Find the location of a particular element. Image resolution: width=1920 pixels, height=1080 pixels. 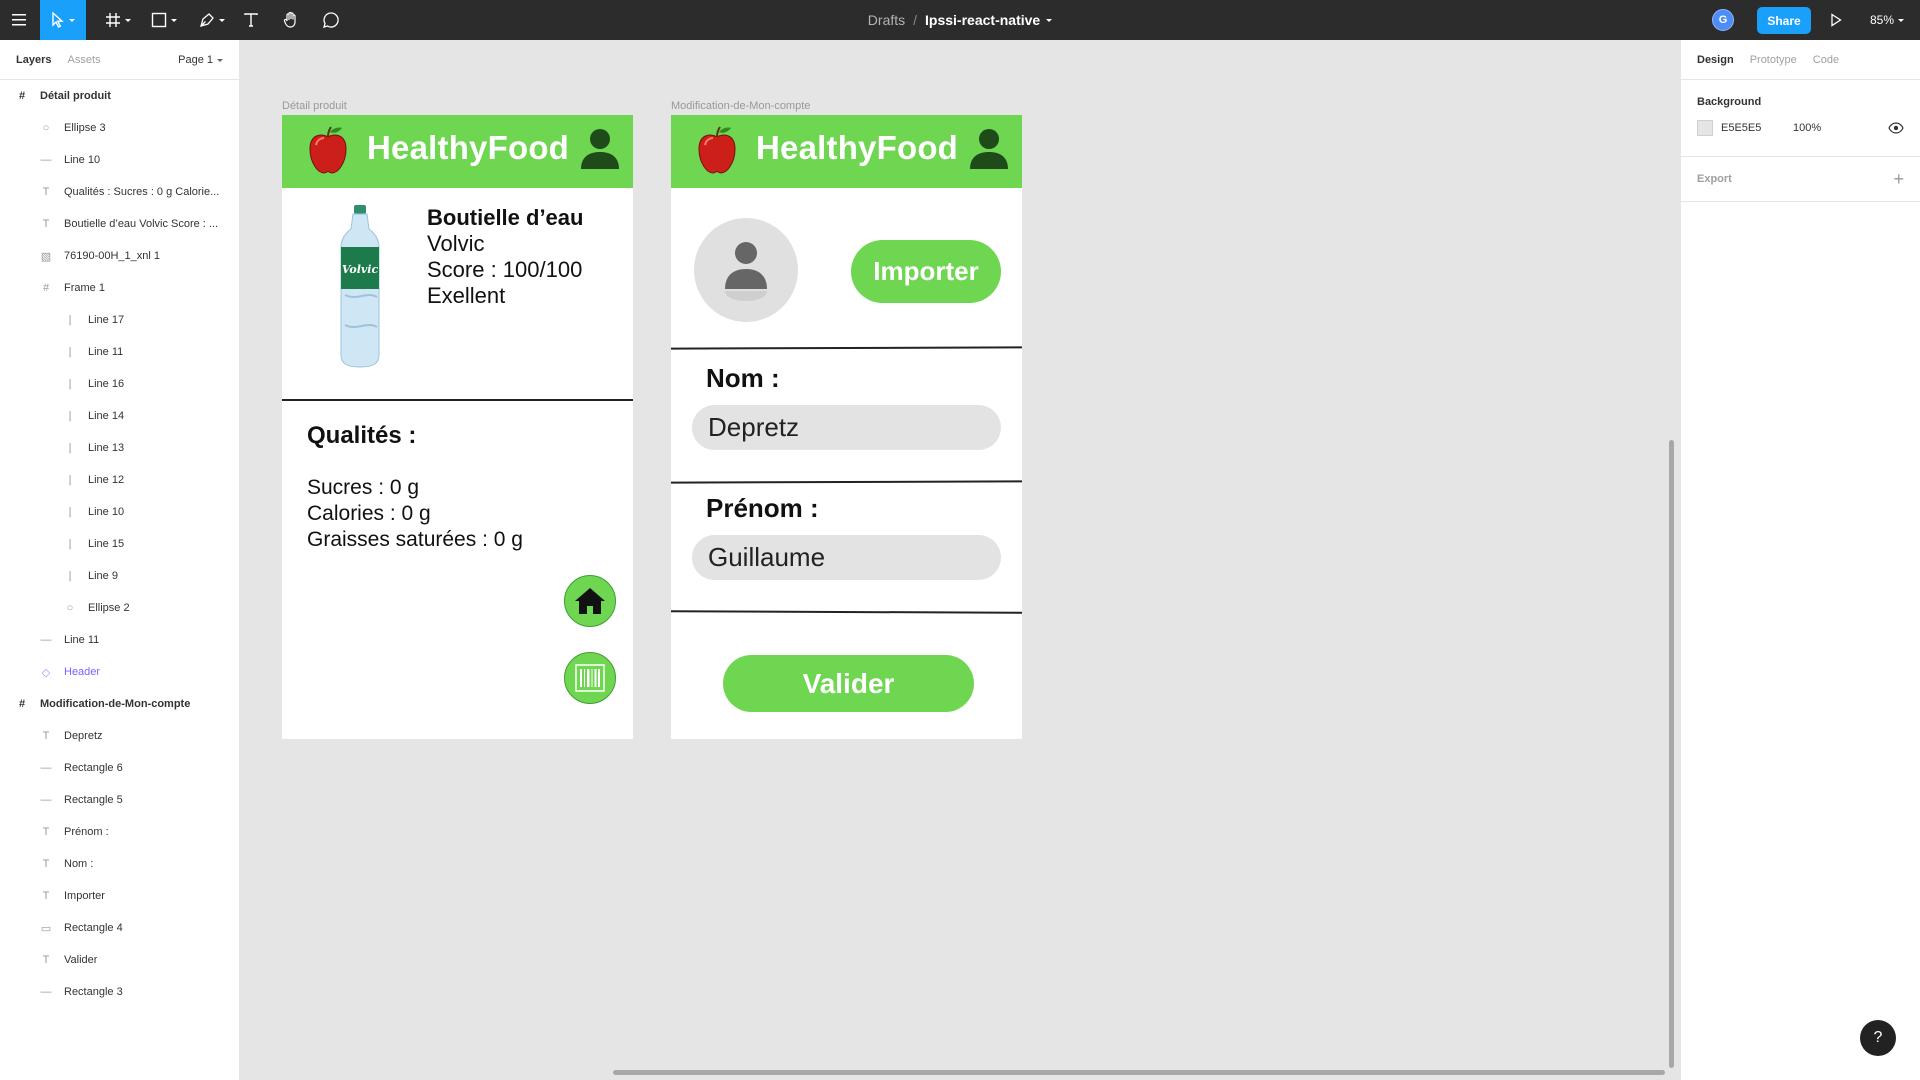

breadcrumb-folder: Drafts is located at coordinates (886, 20).